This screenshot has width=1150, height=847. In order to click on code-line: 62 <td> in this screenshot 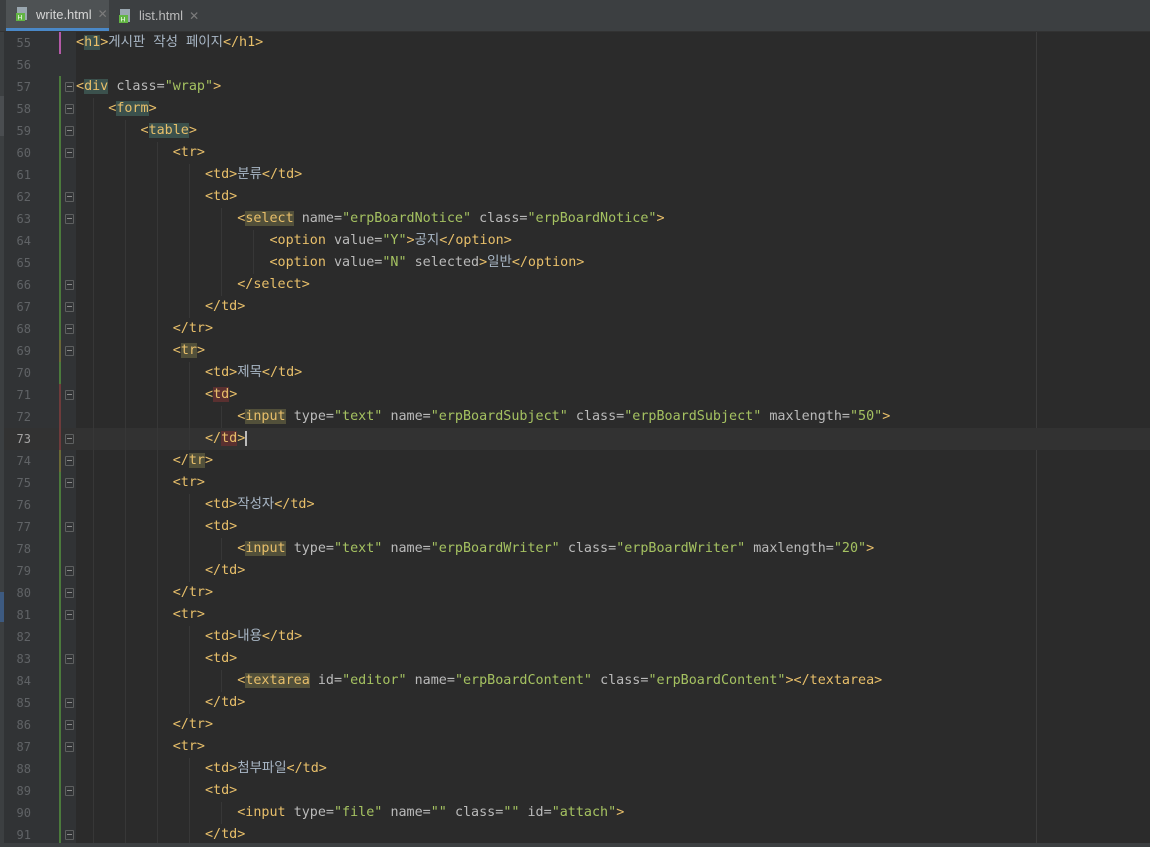, I will do `click(577, 197)`.